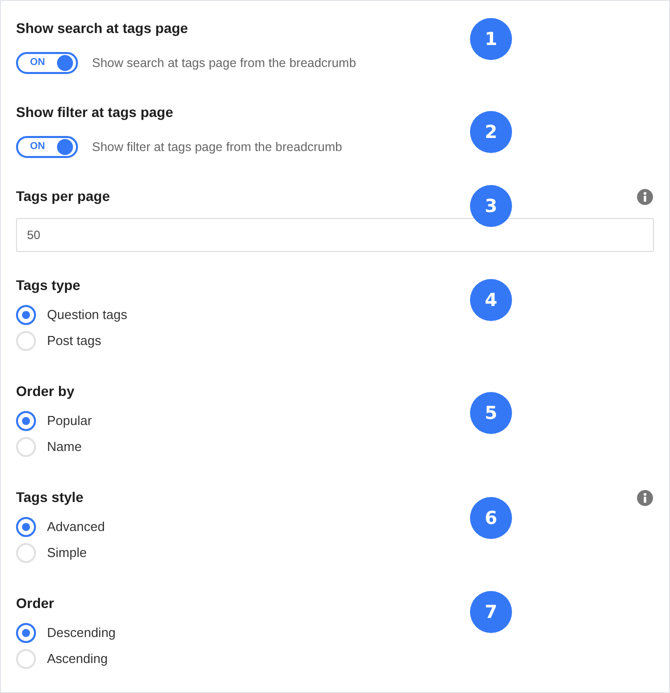  What do you see at coordinates (64, 447) in the screenshot?
I see `radio-label: Name` at bounding box center [64, 447].